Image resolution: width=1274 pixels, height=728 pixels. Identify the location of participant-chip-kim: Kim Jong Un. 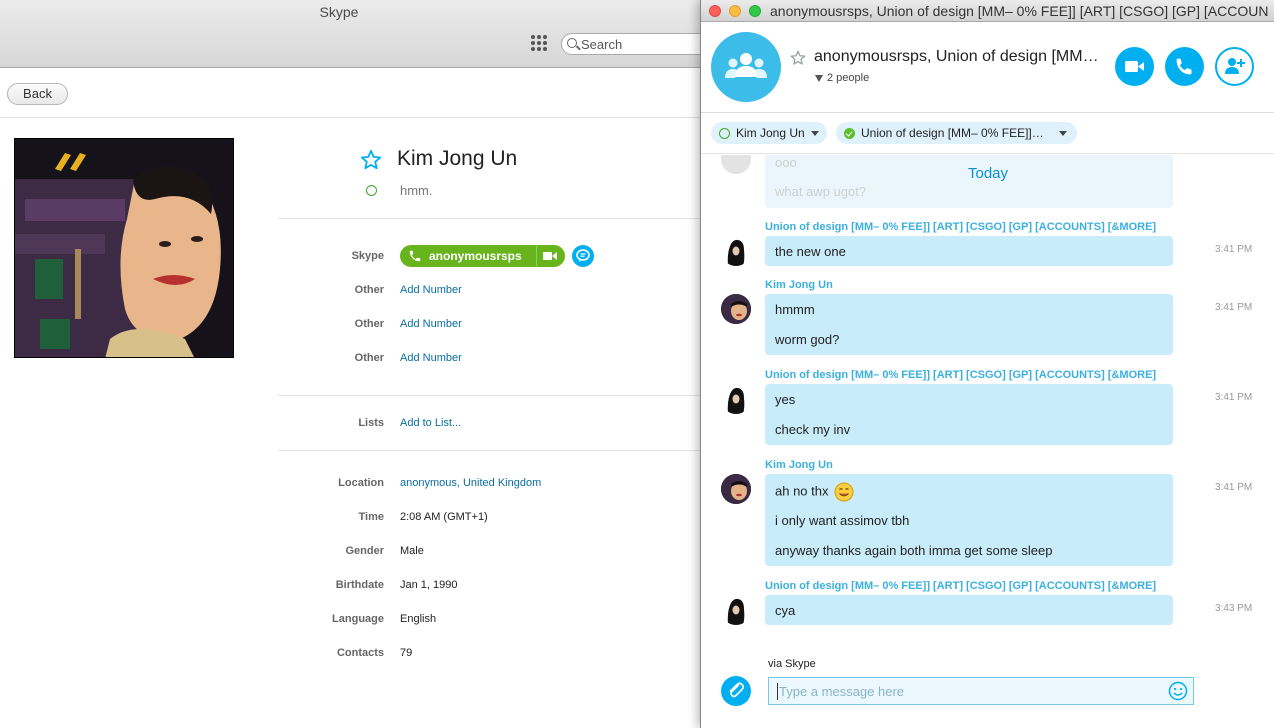
(769, 133).